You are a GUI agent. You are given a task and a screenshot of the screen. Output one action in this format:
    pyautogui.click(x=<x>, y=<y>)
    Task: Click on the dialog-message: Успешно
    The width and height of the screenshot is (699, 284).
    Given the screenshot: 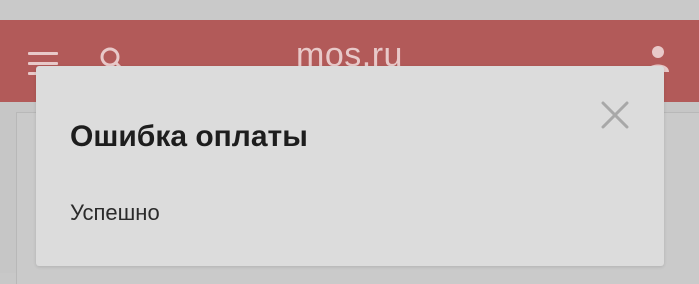 What is the action you would take?
    pyautogui.click(x=115, y=212)
    